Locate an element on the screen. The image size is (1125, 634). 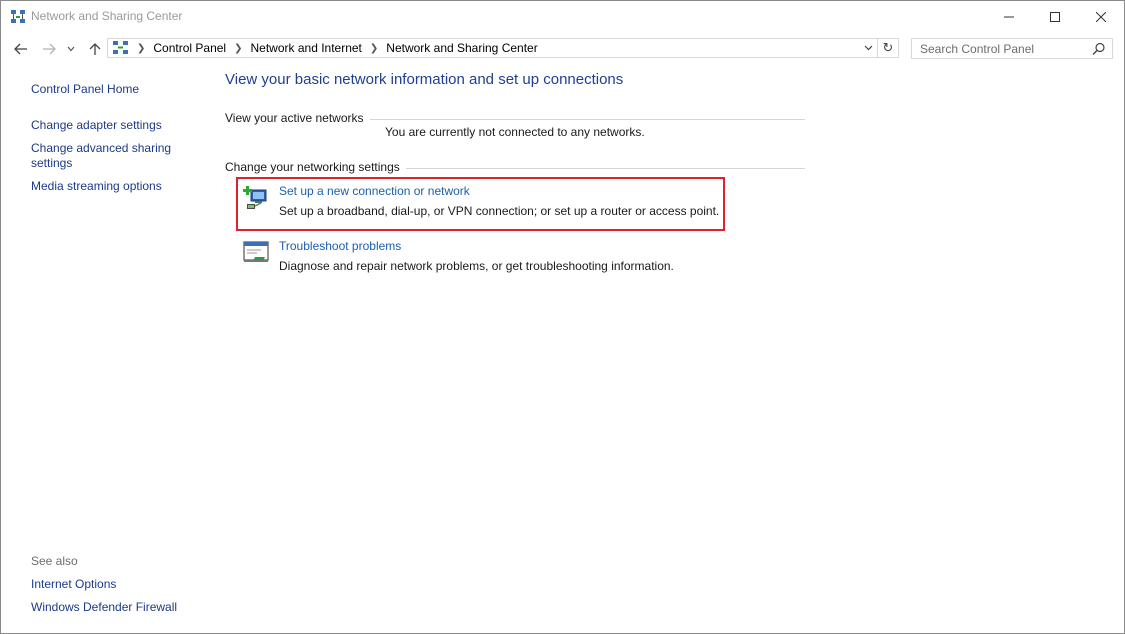
search-box is located at coordinates (1012, 48).